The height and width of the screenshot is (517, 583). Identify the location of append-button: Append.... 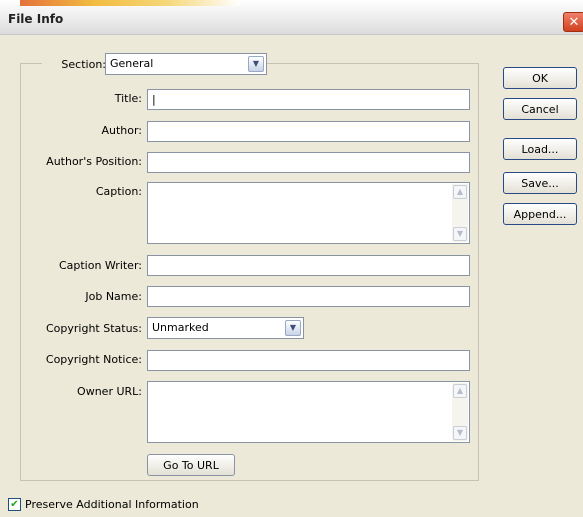
(540, 214).